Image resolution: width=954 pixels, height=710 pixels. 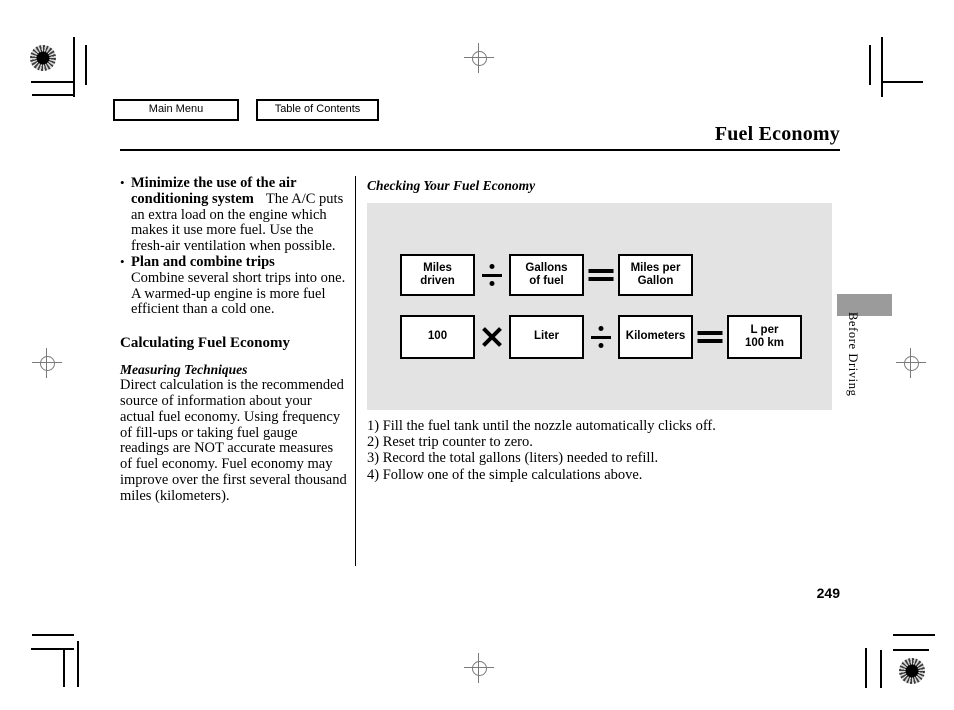 I want to click on crop-mark-top-right-vertical, so click(x=882, y=67).